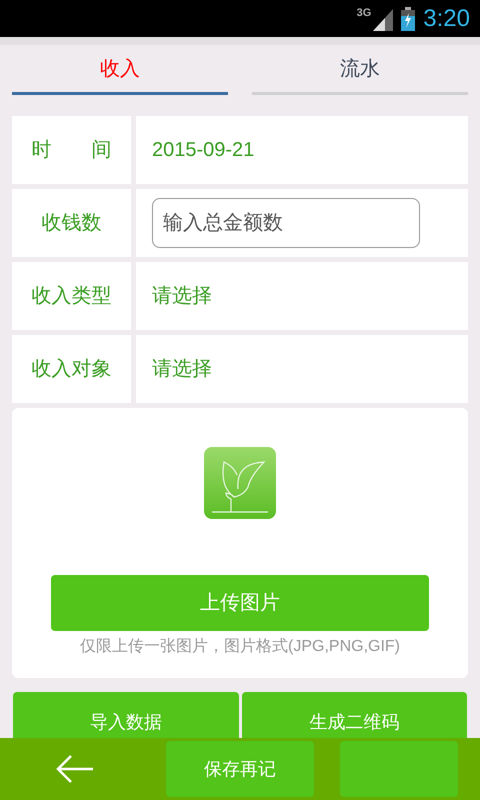 The image size is (480, 800). What do you see at coordinates (382, 18) in the screenshot?
I see `signal-icon` at bounding box center [382, 18].